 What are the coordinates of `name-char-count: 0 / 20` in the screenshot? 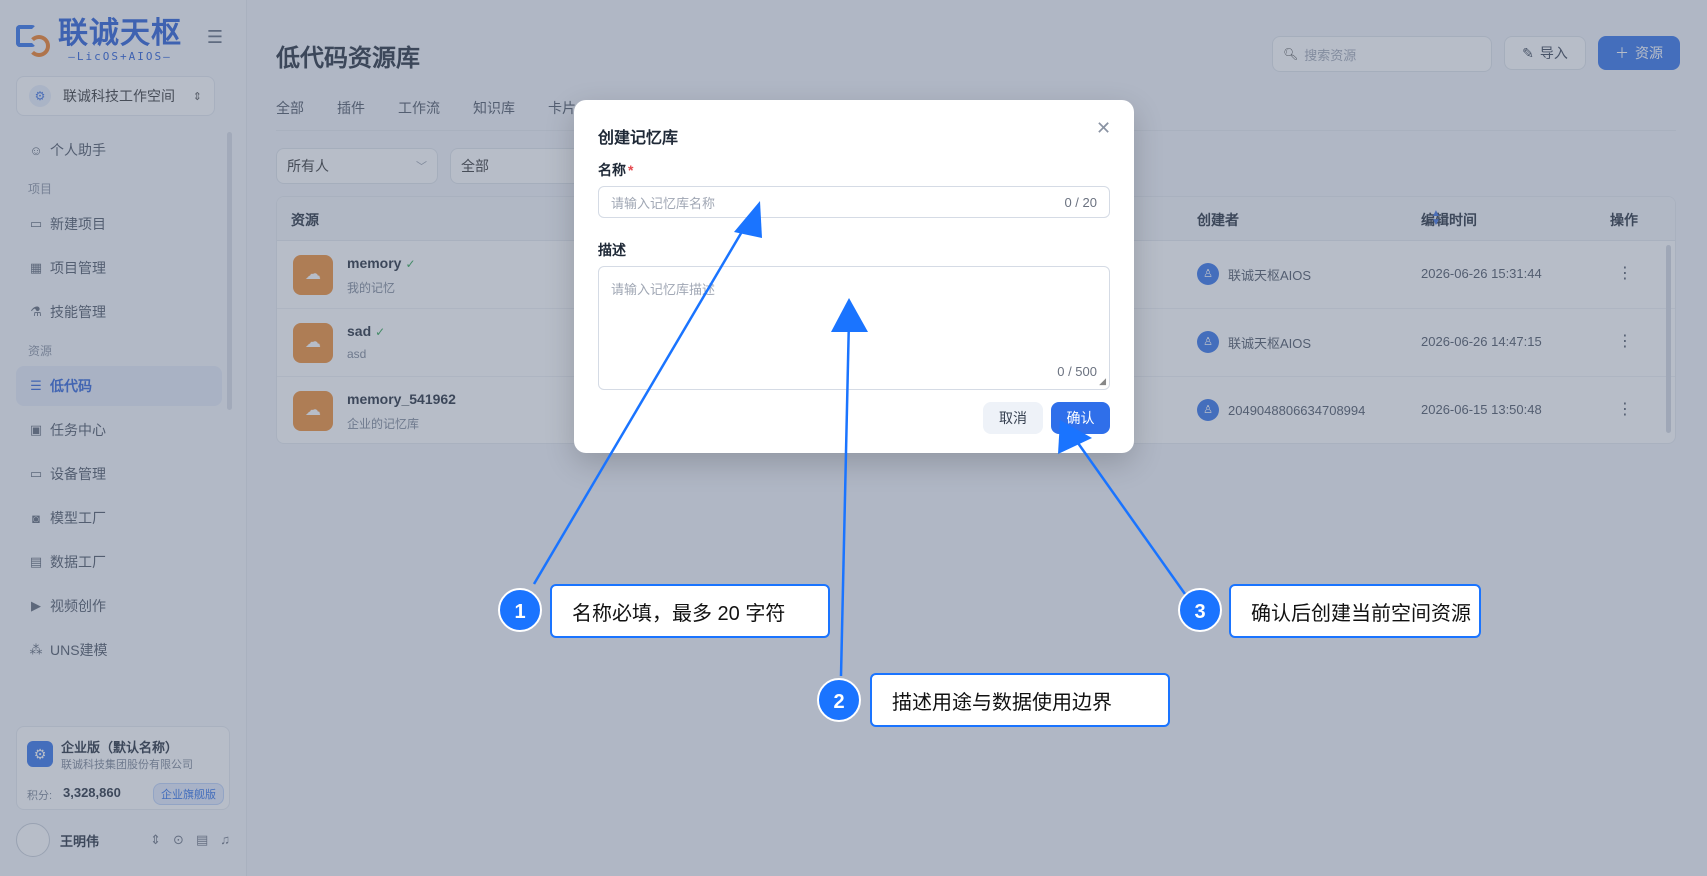 It's located at (1080, 202).